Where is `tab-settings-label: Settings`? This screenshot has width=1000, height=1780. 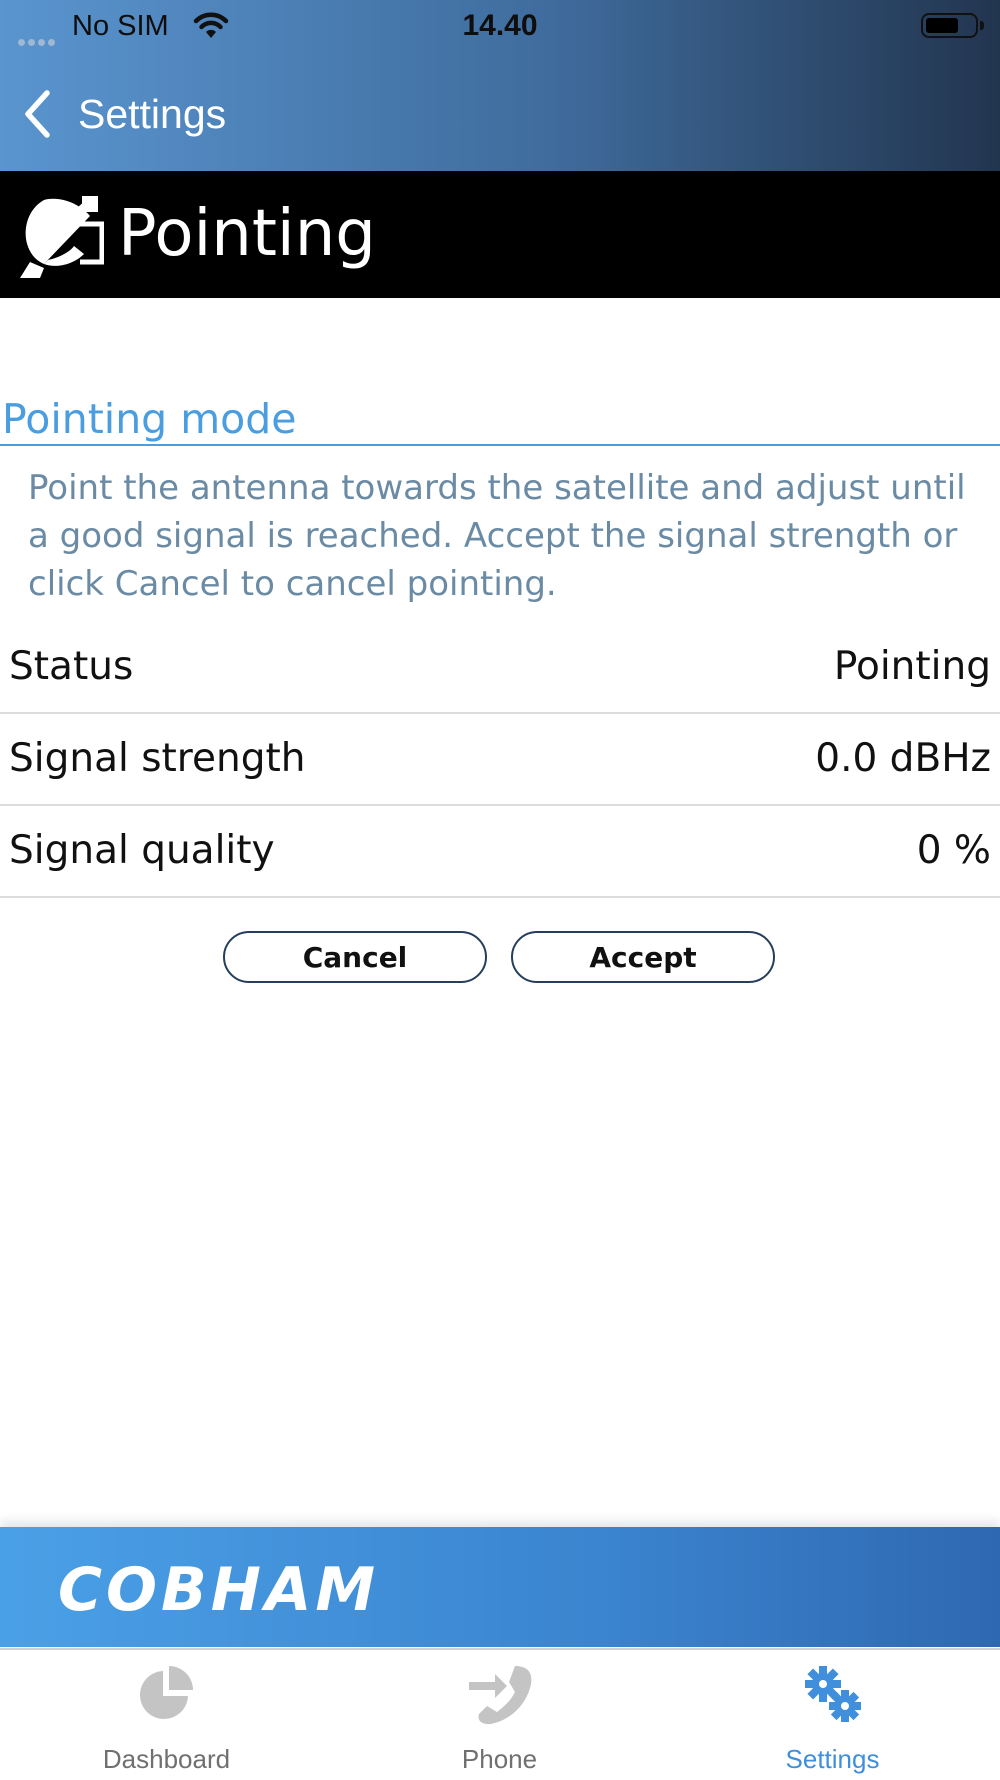
tab-settings-label: Settings is located at coordinates (832, 1759).